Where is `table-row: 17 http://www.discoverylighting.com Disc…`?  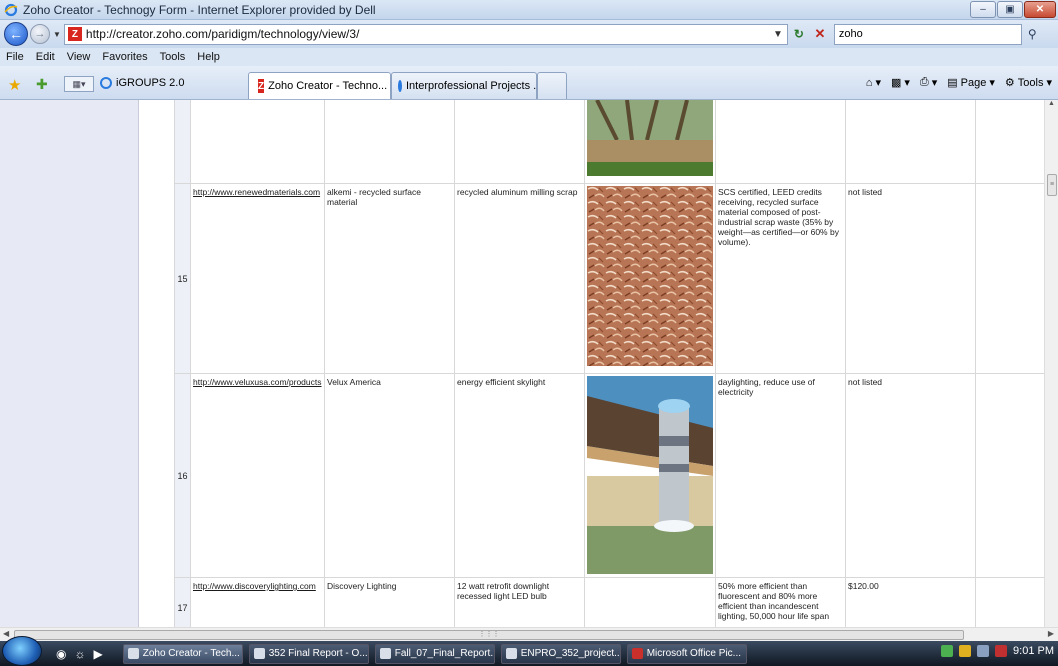 table-row: 17 http://www.discoverylighting.com Disc… is located at coordinates (609, 602).